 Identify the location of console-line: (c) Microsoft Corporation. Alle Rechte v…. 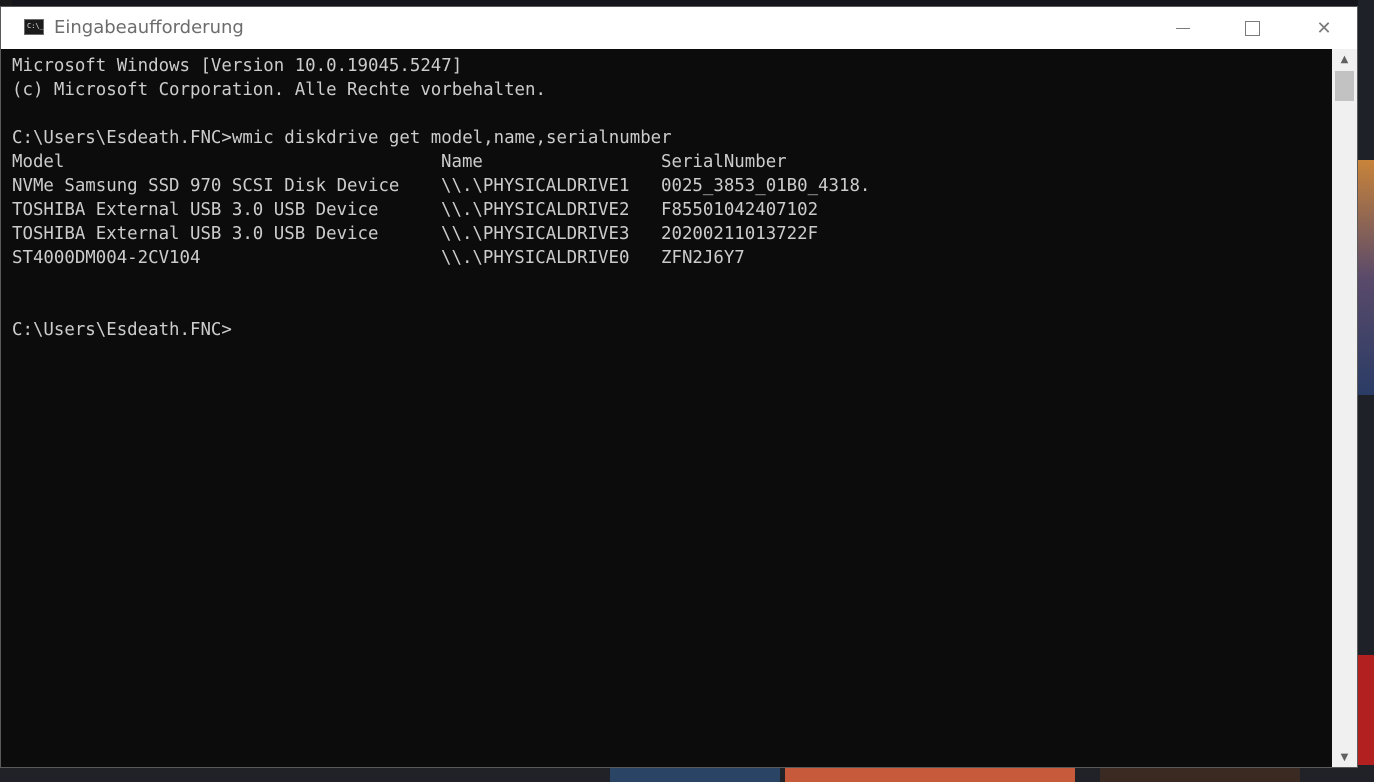
(279, 90).